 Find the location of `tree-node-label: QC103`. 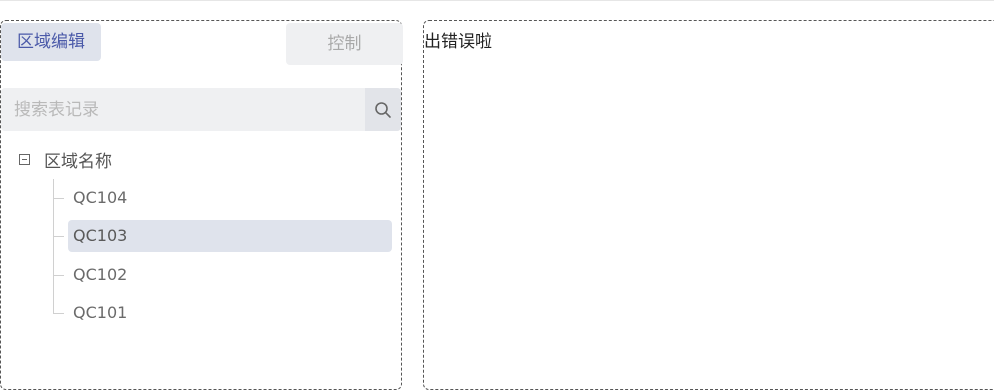

tree-node-label: QC103 is located at coordinates (230, 236).